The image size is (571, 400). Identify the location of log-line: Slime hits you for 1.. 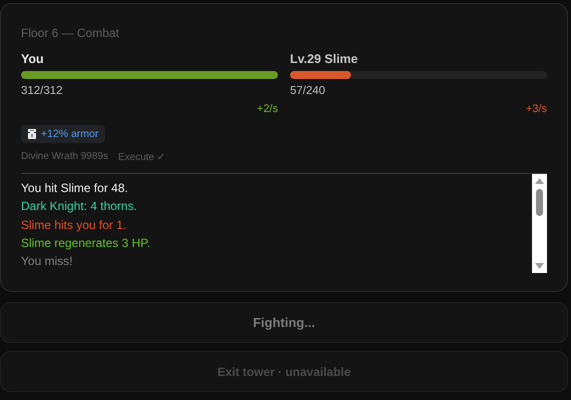
(74, 225).